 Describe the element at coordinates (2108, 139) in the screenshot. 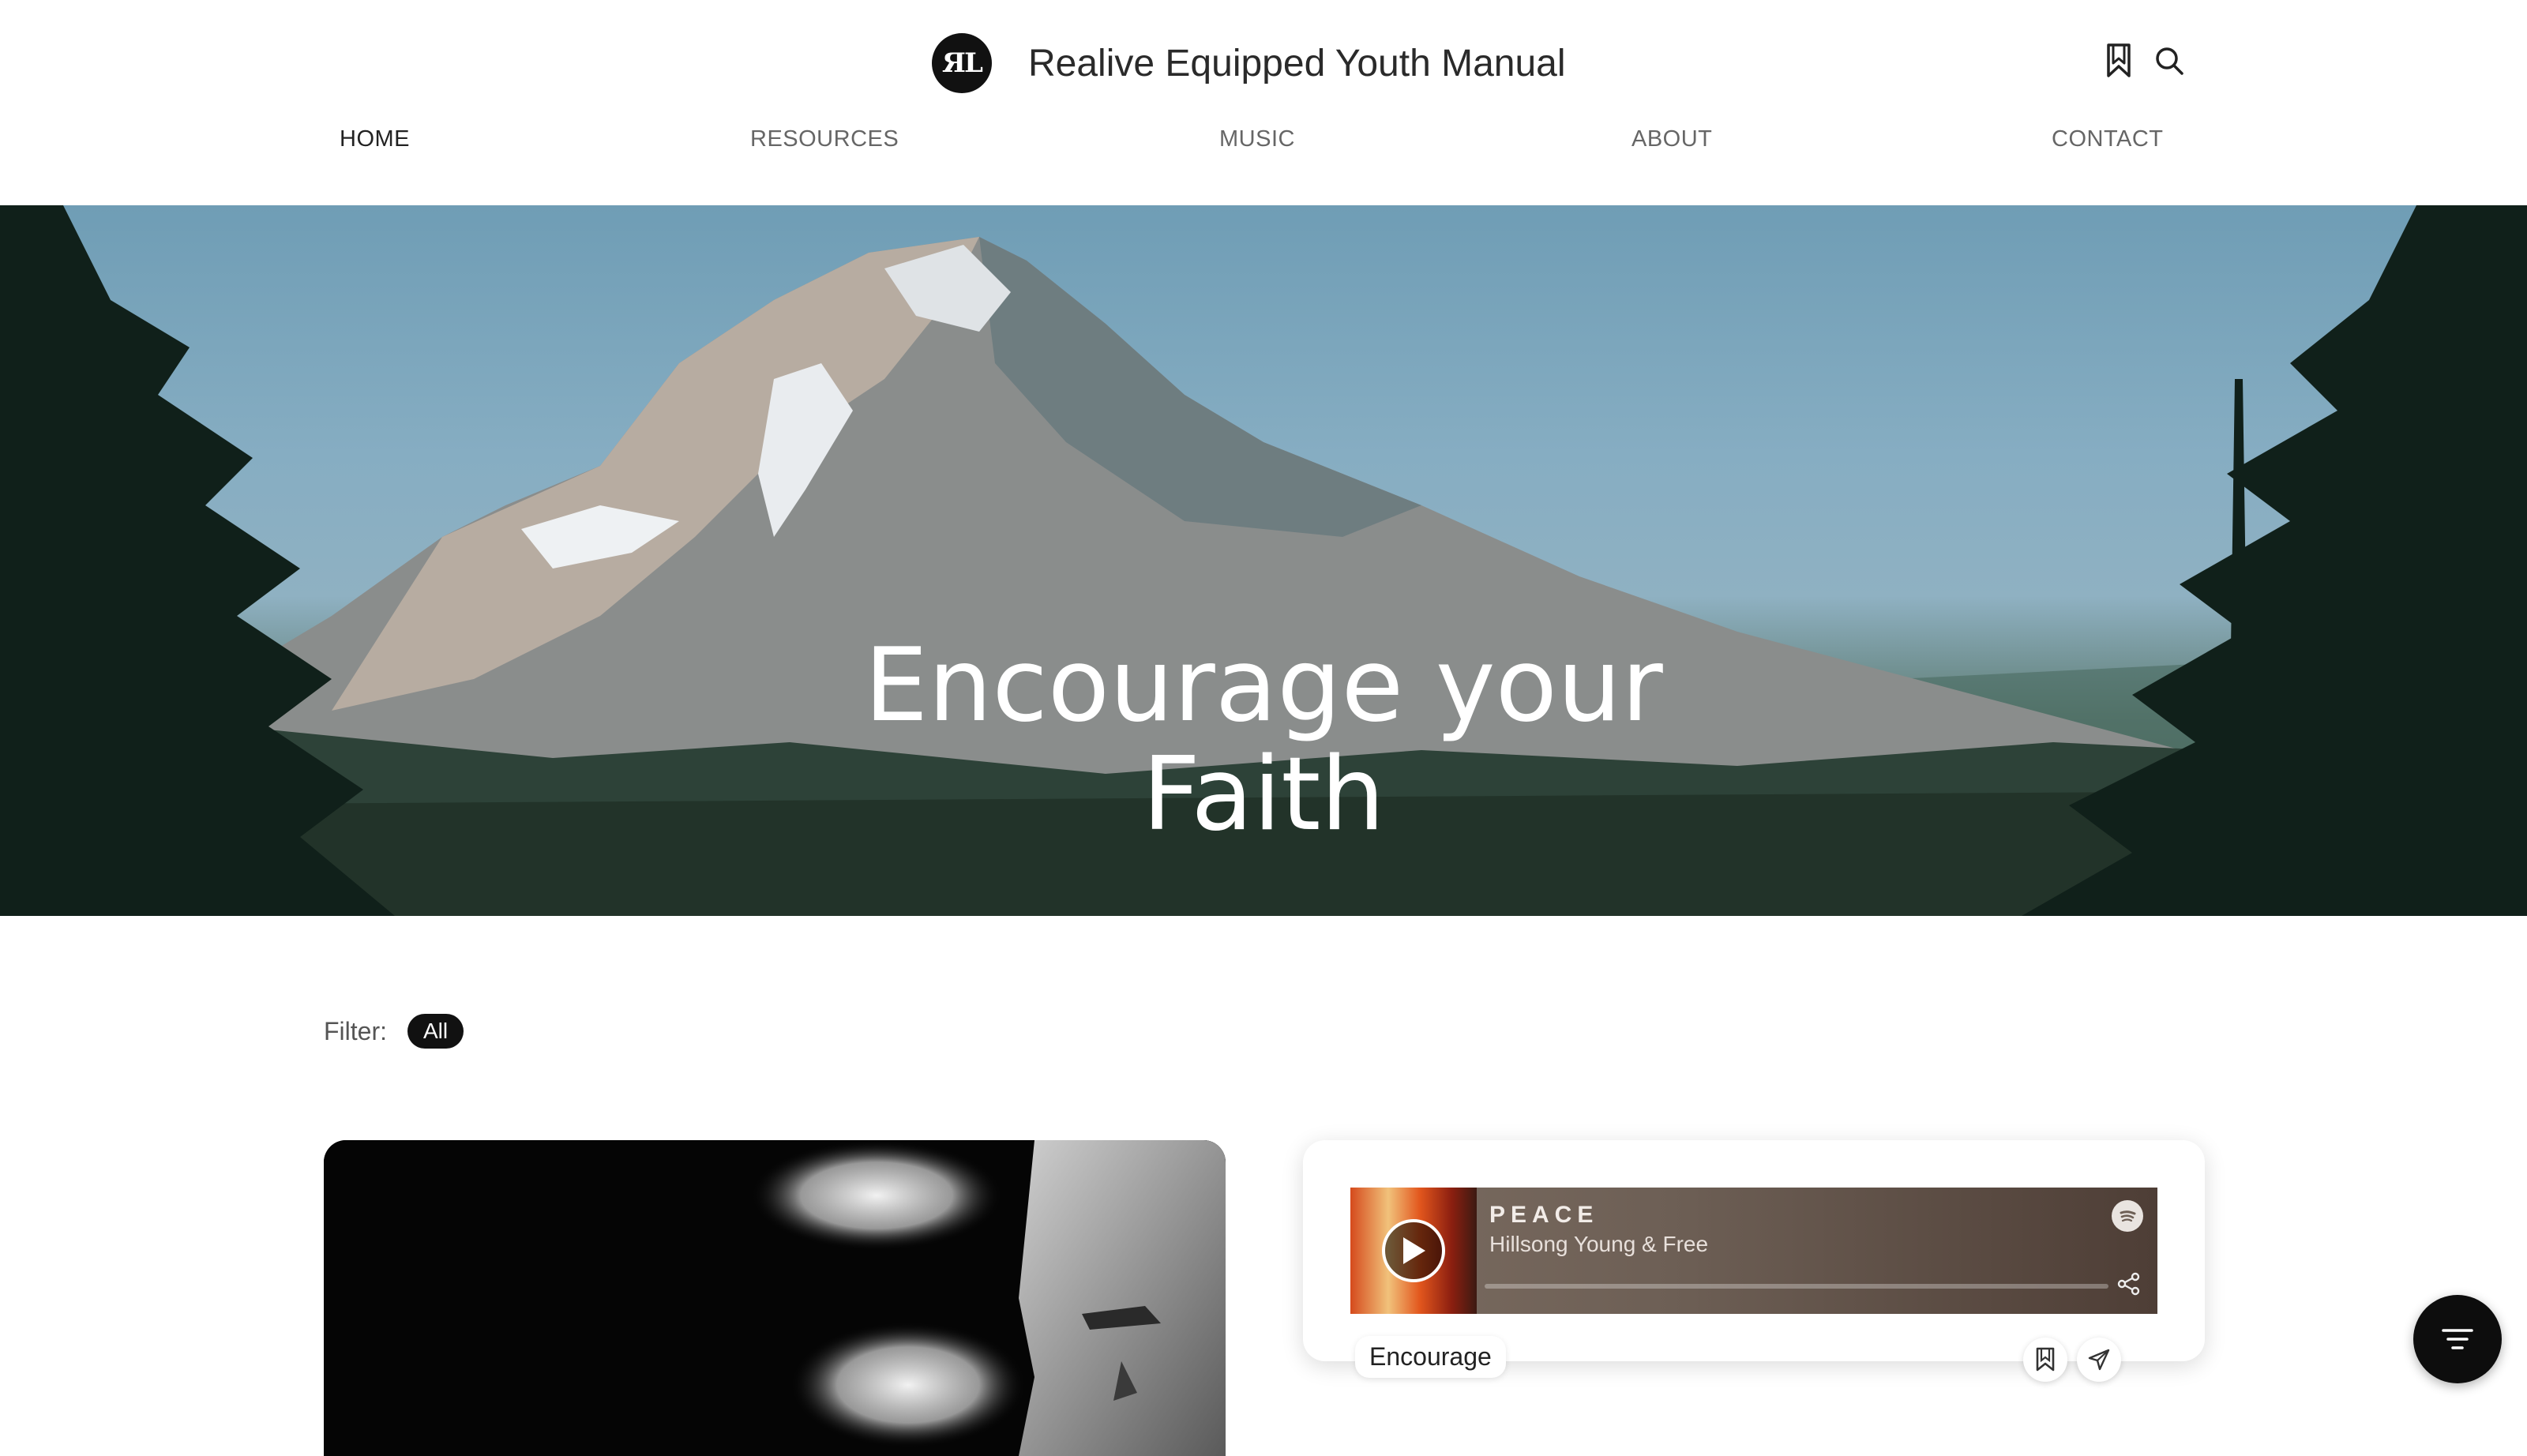

I see `nav-item-contact: CONTACT` at that location.